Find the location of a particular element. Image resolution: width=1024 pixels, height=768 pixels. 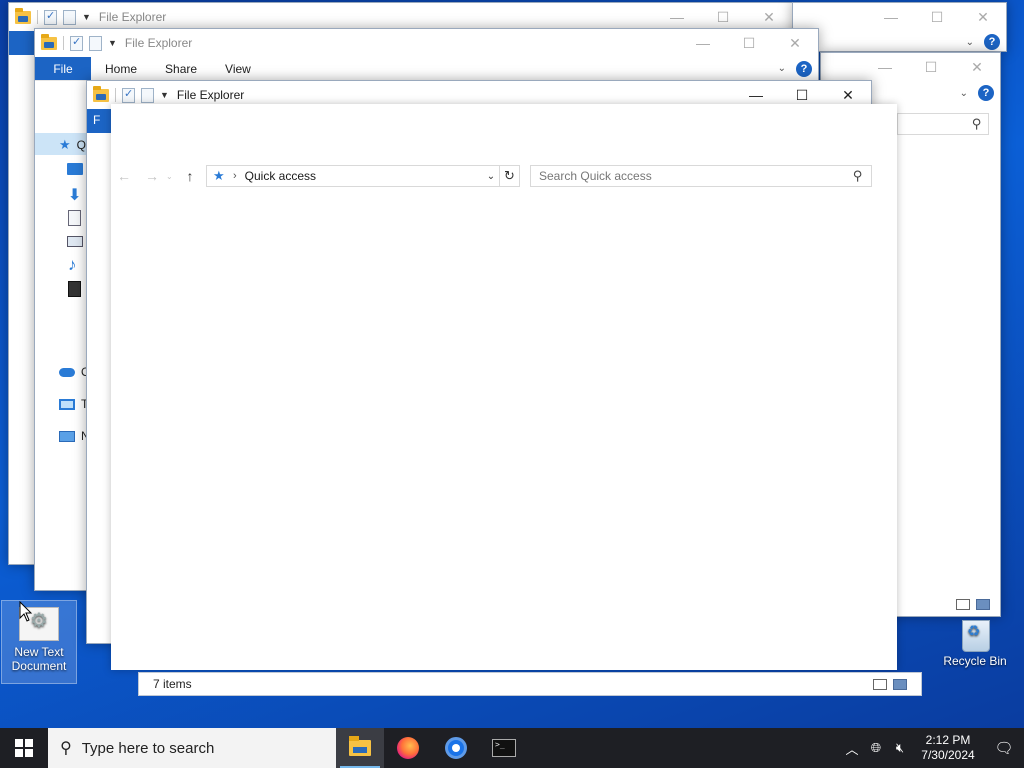

up-button: ↑ is located at coordinates (190, 176).